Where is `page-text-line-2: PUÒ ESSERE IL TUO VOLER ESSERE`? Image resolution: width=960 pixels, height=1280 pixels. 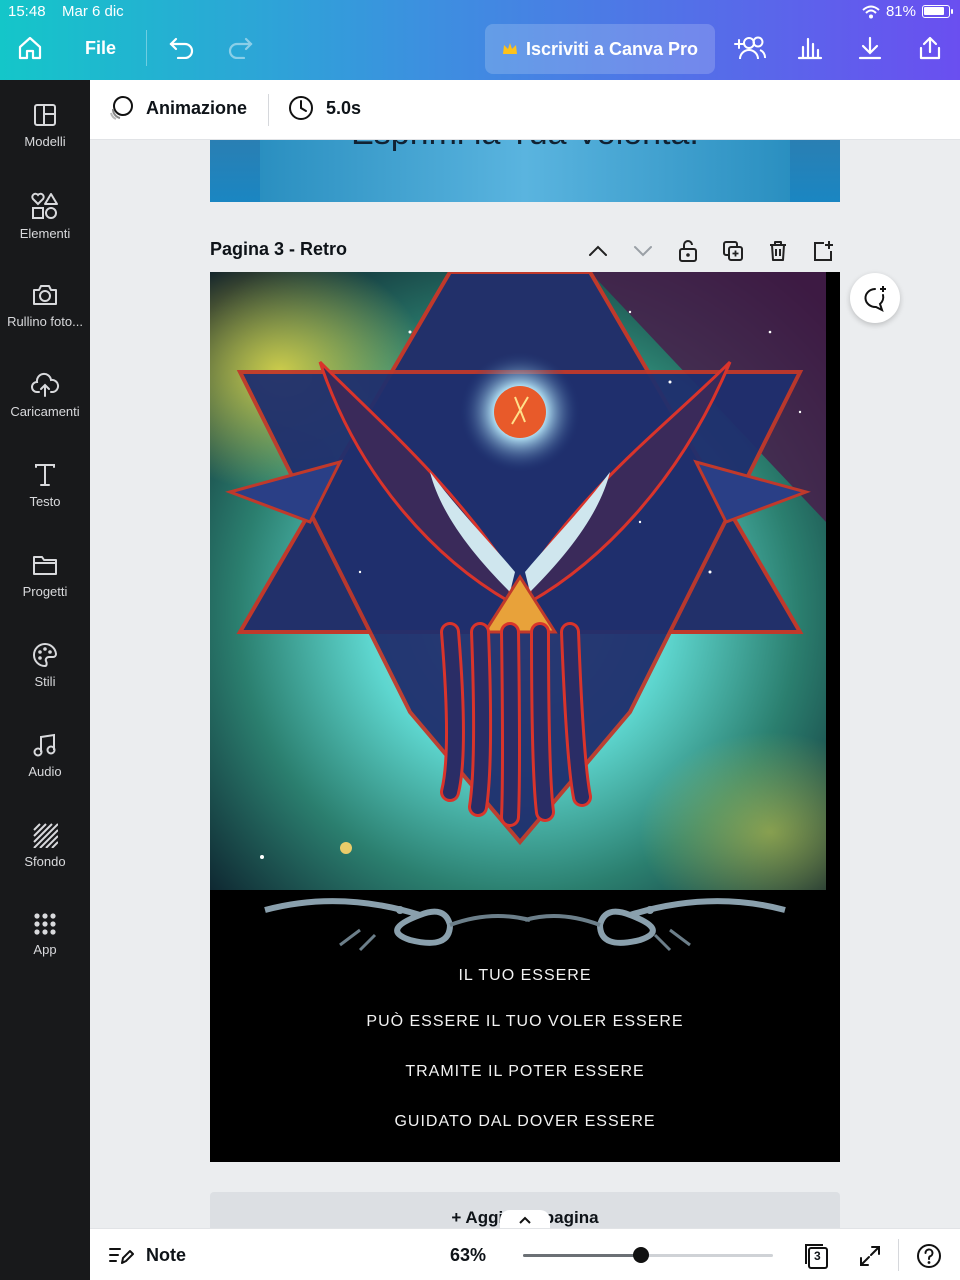 page-text-line-2: PUÒ ESSERE IL TUO VOLER ESSERE is located at coordinates (525, 1022).